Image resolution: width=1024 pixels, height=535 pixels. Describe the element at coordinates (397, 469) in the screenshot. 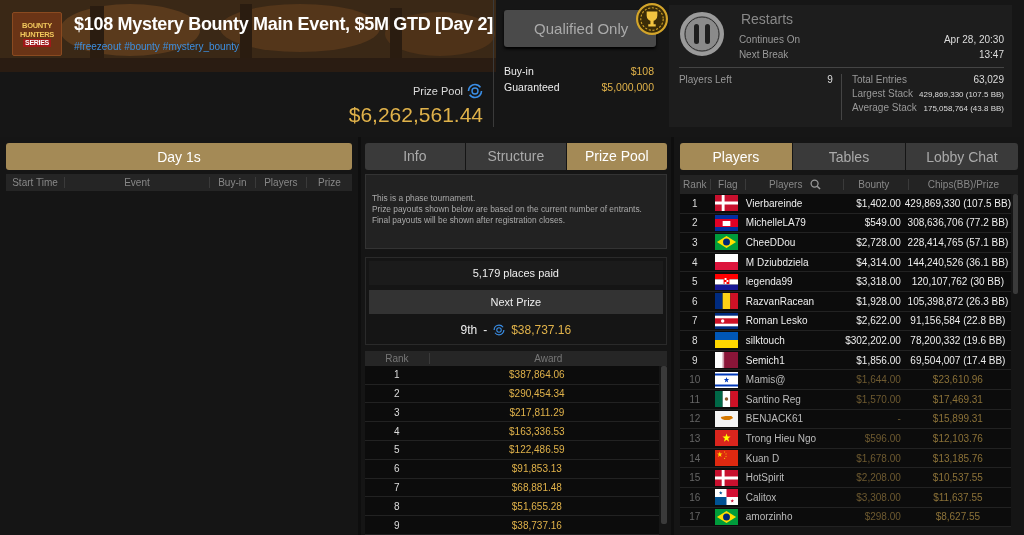

I see `rank-cell-text: 6` at that location.